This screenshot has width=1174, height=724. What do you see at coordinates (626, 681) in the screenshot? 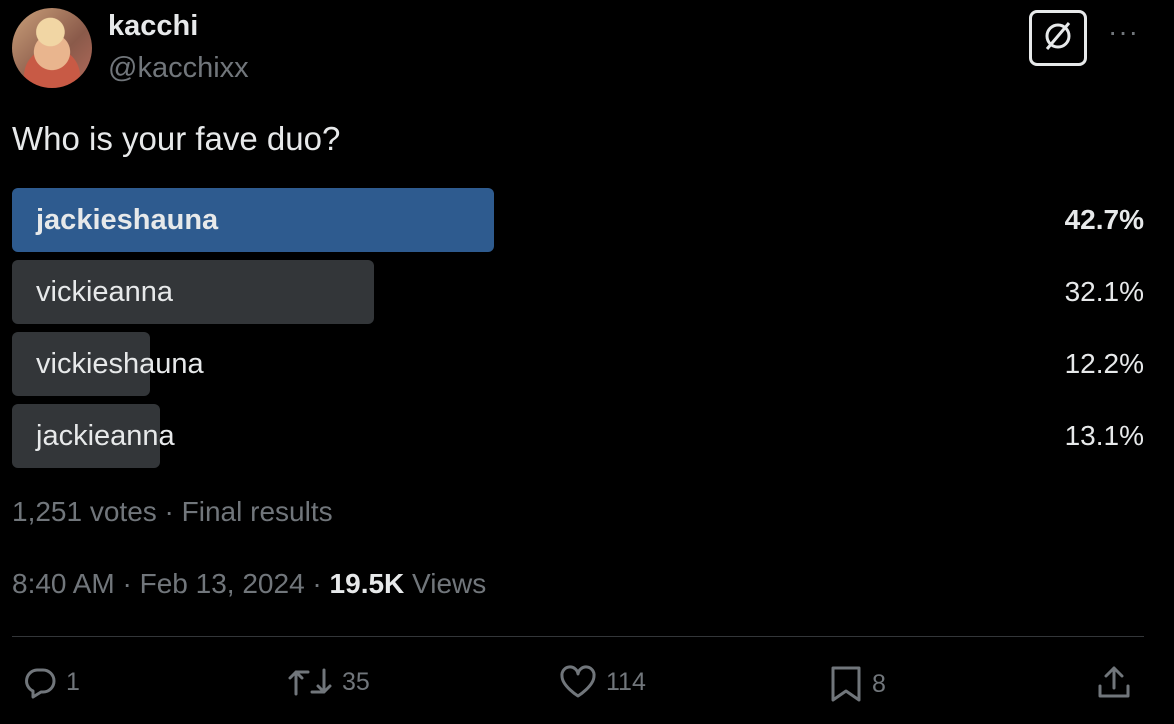
I see `like-count: 114` at bounding box center [626, 681].